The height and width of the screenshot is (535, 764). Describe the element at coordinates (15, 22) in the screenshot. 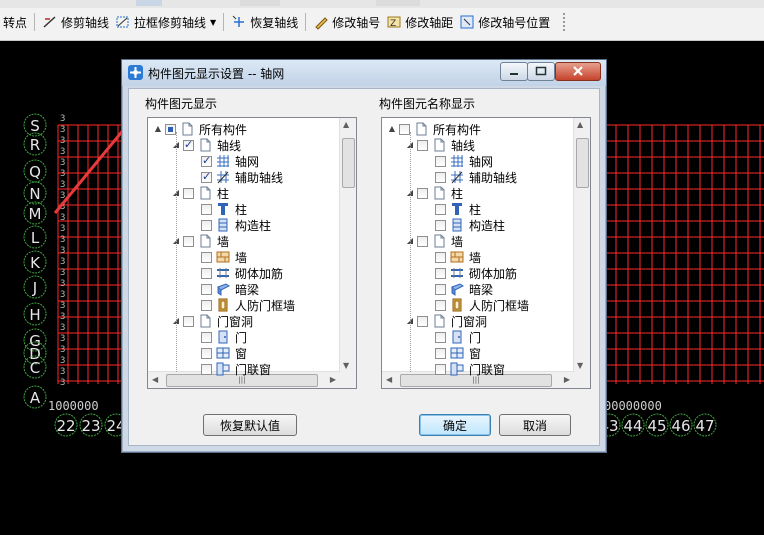

I see `toolbar-button-0: 转点` at that location.